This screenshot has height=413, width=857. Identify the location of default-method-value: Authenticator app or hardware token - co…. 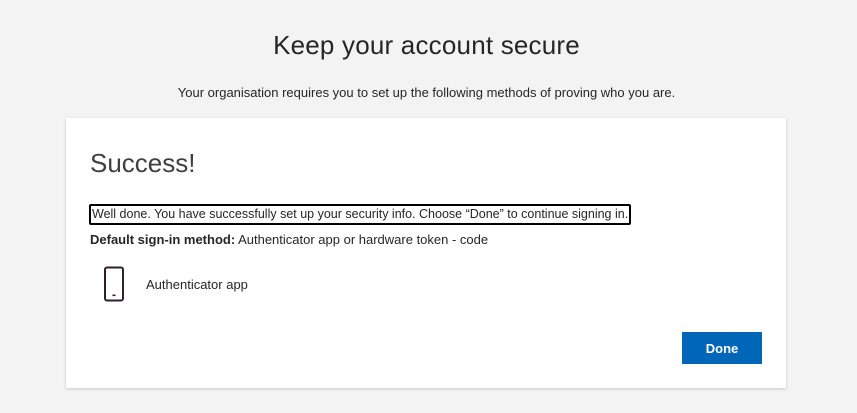
(363, 239).